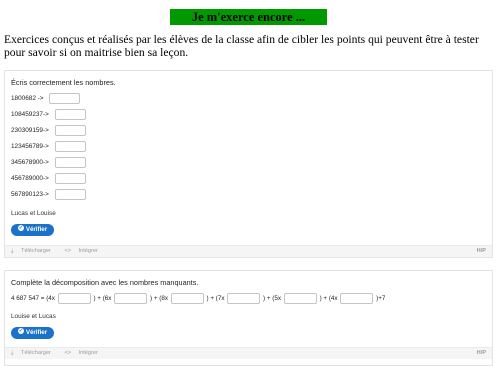 The width and height of the screenshot is (500, 366). I want to click on number-label: 108459237->, so click(30, 114).